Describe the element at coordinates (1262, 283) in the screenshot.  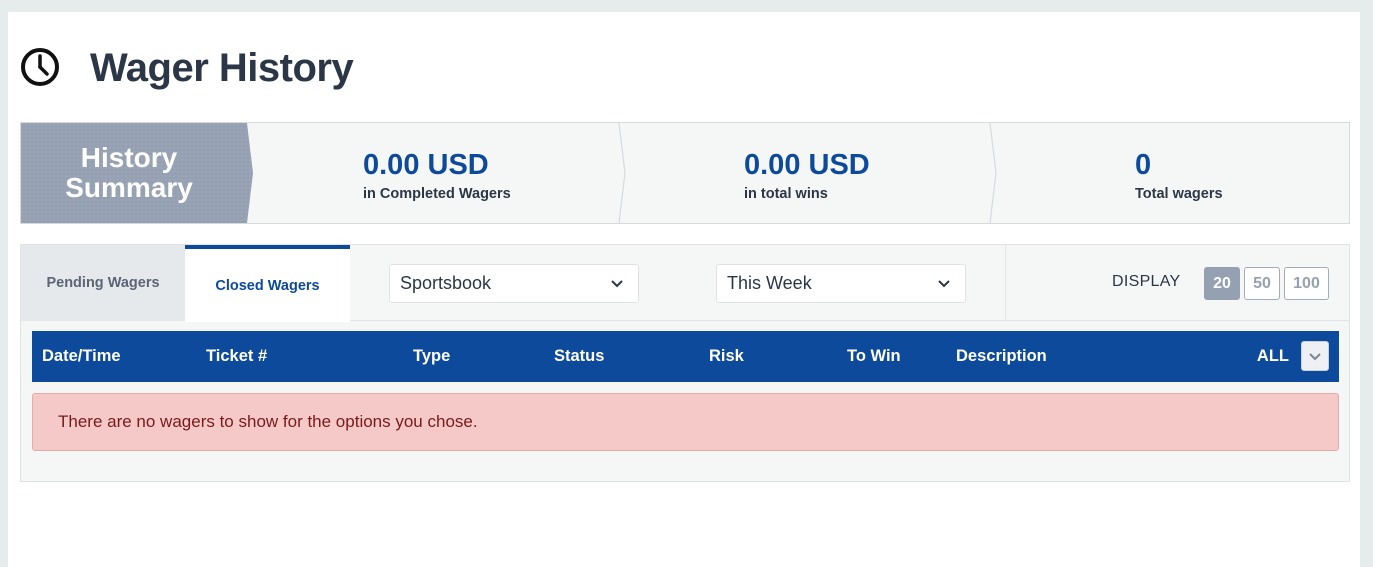
I see `page-size-50-button: 50` at that location.